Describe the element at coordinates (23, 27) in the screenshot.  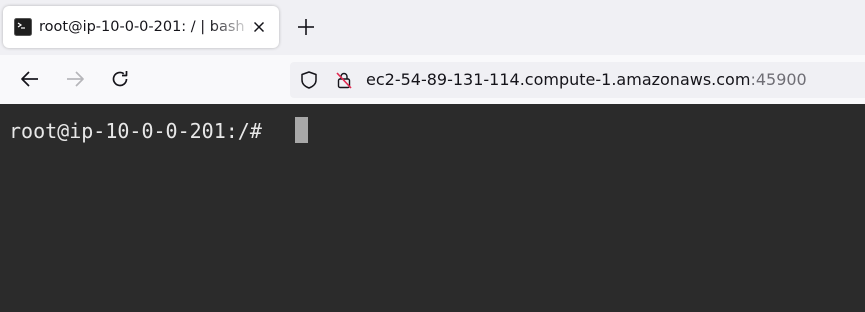
I see `terminal-icon` at that location.